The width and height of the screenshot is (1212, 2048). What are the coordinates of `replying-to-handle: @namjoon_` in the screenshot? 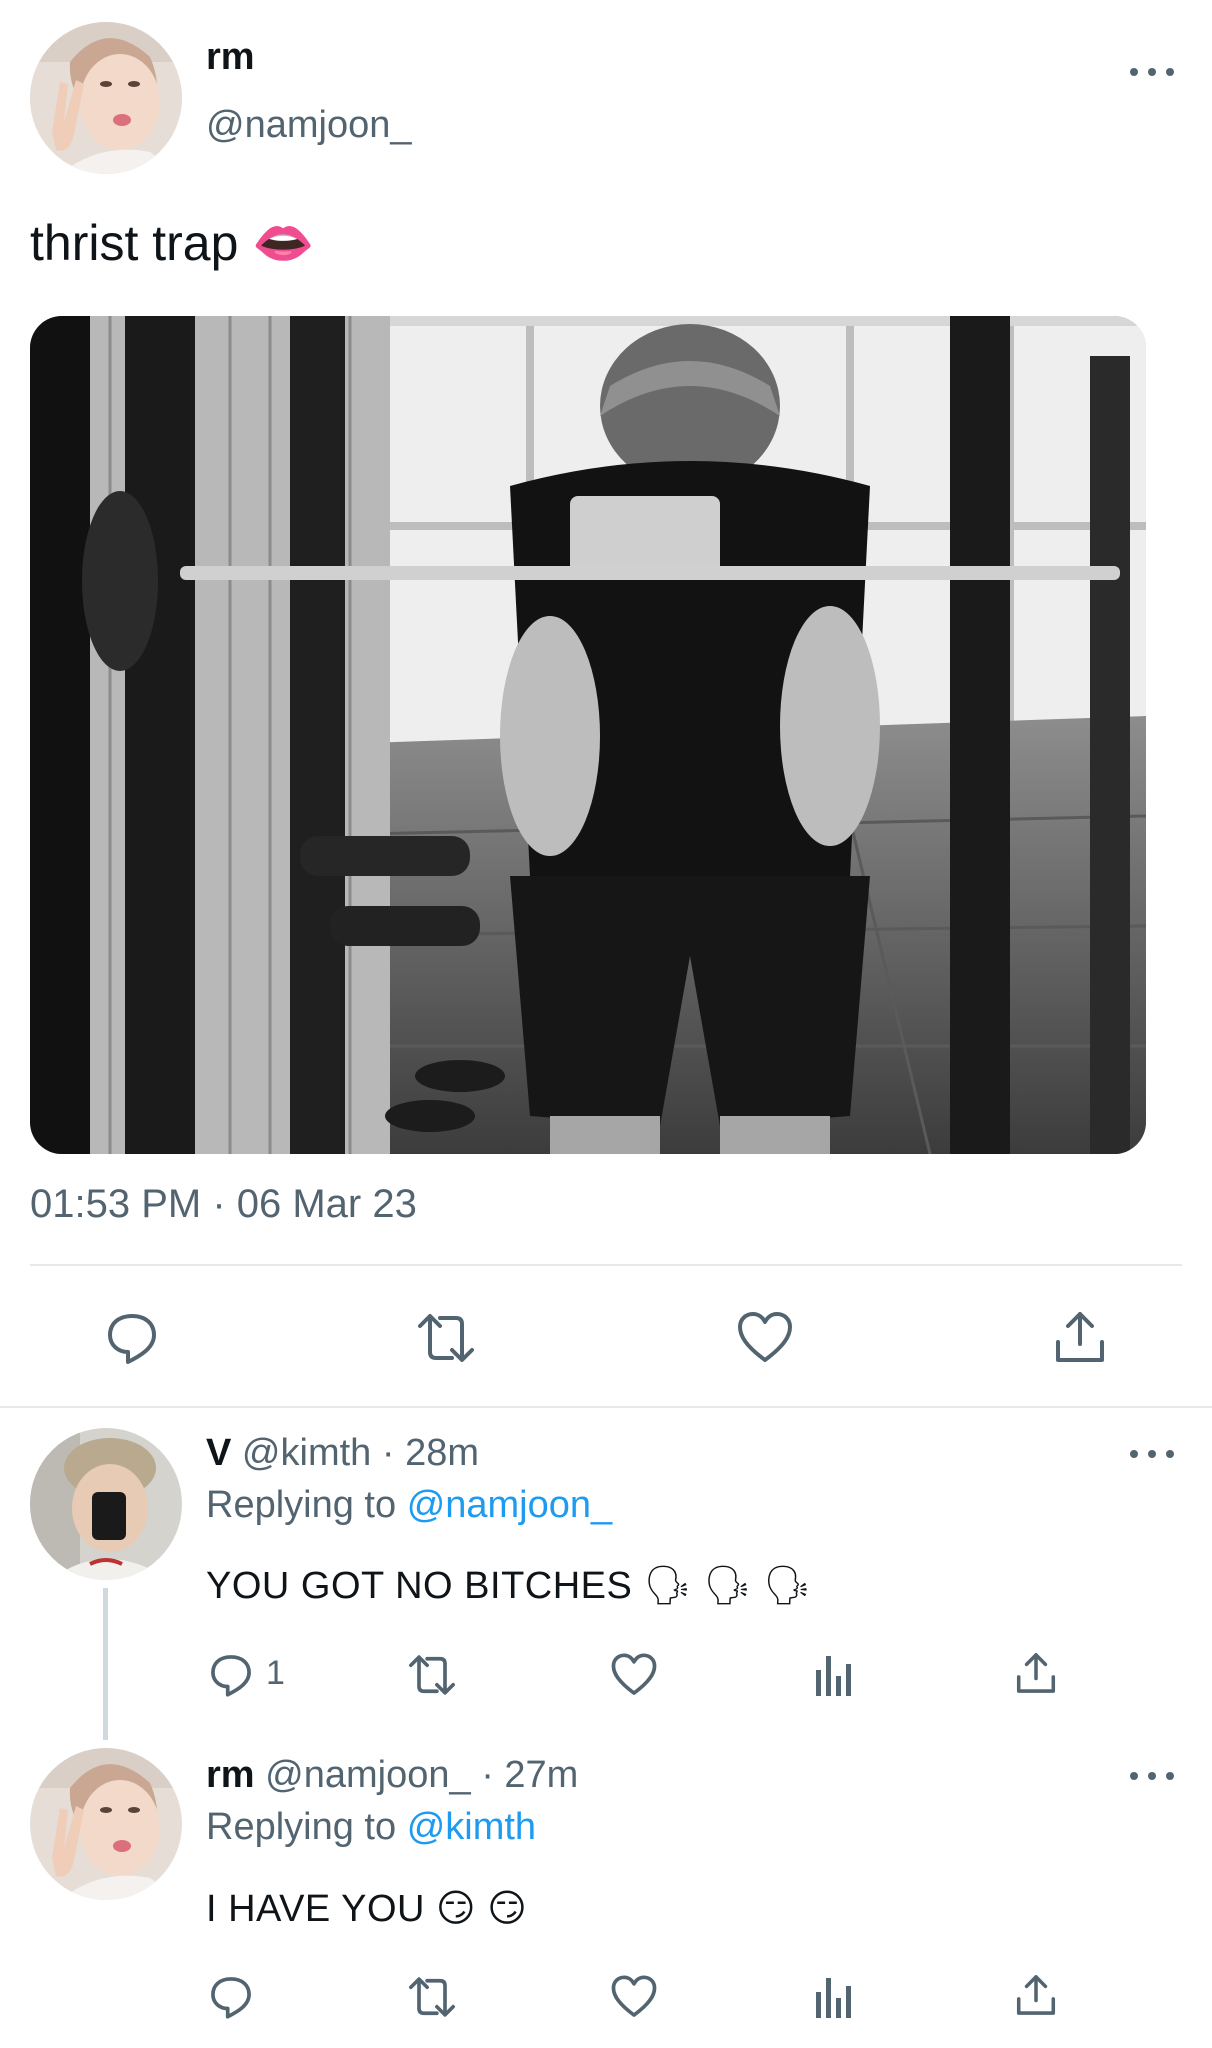 It's located at (509, 1505).